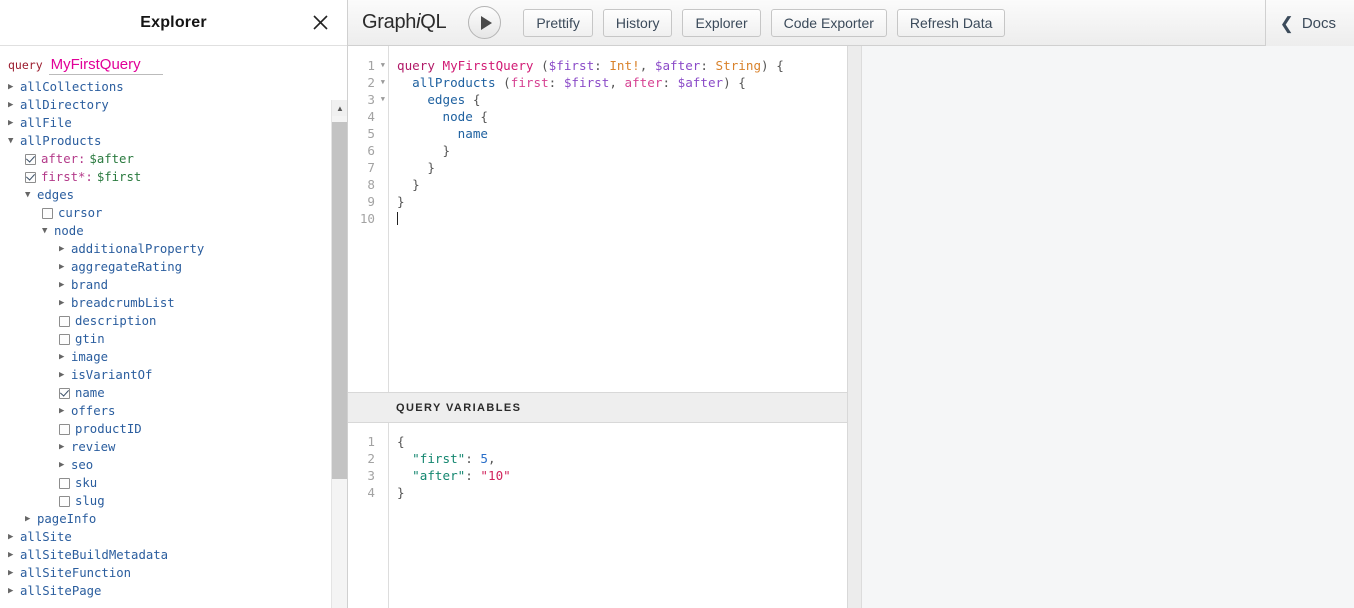 This screenshot has height=608, width=1354. I want to click on tree-item-label: allProducts, so click(61, 141).